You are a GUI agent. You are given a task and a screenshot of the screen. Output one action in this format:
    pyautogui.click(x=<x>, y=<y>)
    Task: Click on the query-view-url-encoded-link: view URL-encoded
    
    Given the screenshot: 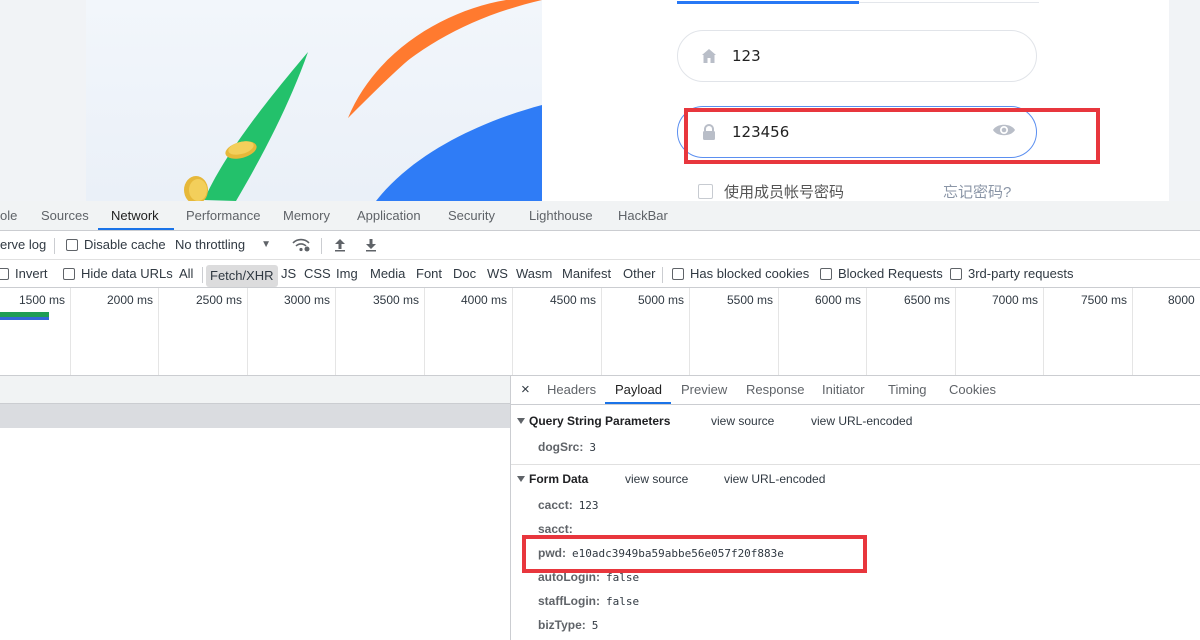 What is the action you would take?
    pyautogui.click(x=861, y=421)
    